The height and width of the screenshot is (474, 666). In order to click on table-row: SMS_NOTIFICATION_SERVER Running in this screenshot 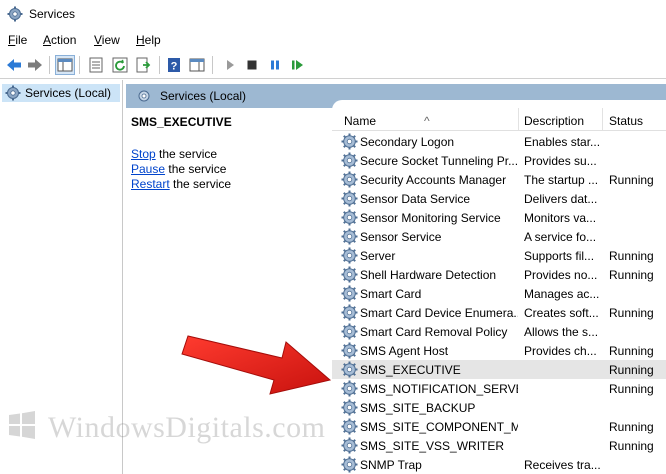, I will do `click(499, 388)`.